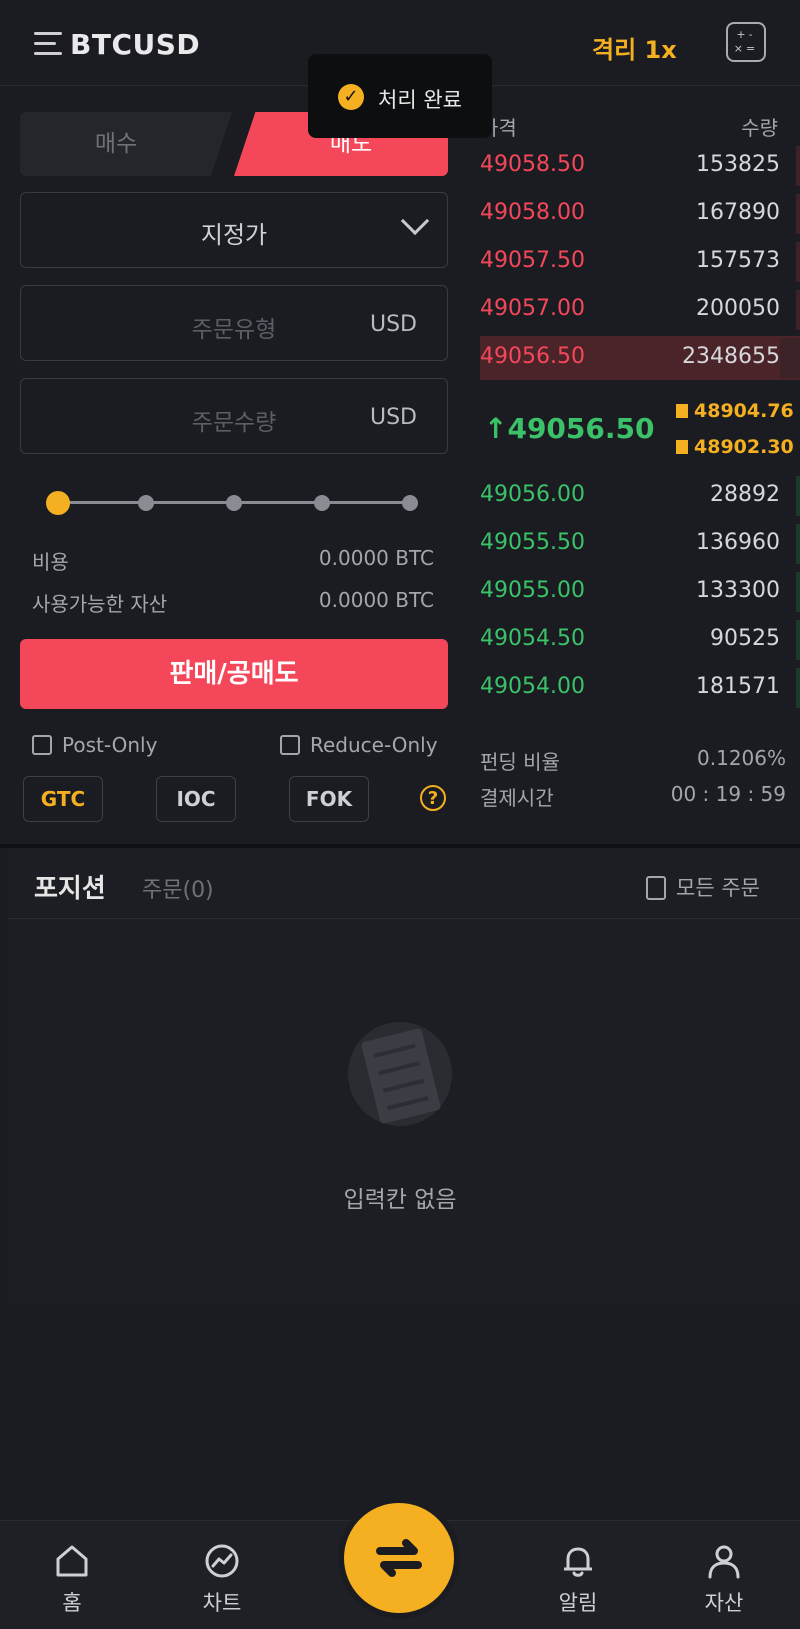  Describe the element at coordinates (48, 44) in the screenshot. I see `menu-icon` at that location.